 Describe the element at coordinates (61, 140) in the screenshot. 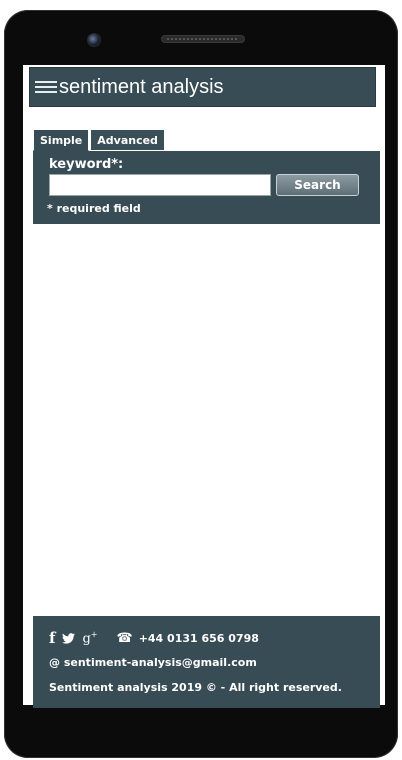

I see `tab-simple: Simple` at that location.